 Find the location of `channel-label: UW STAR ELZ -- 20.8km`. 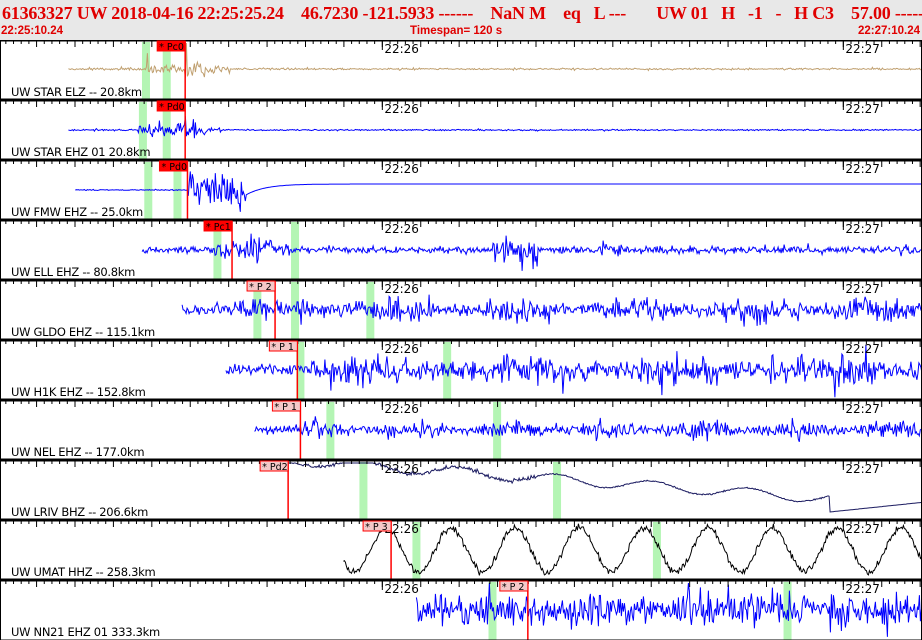

channel-label: UW STAR ELZ -- 20.8km is located at coordinates (76, 92).